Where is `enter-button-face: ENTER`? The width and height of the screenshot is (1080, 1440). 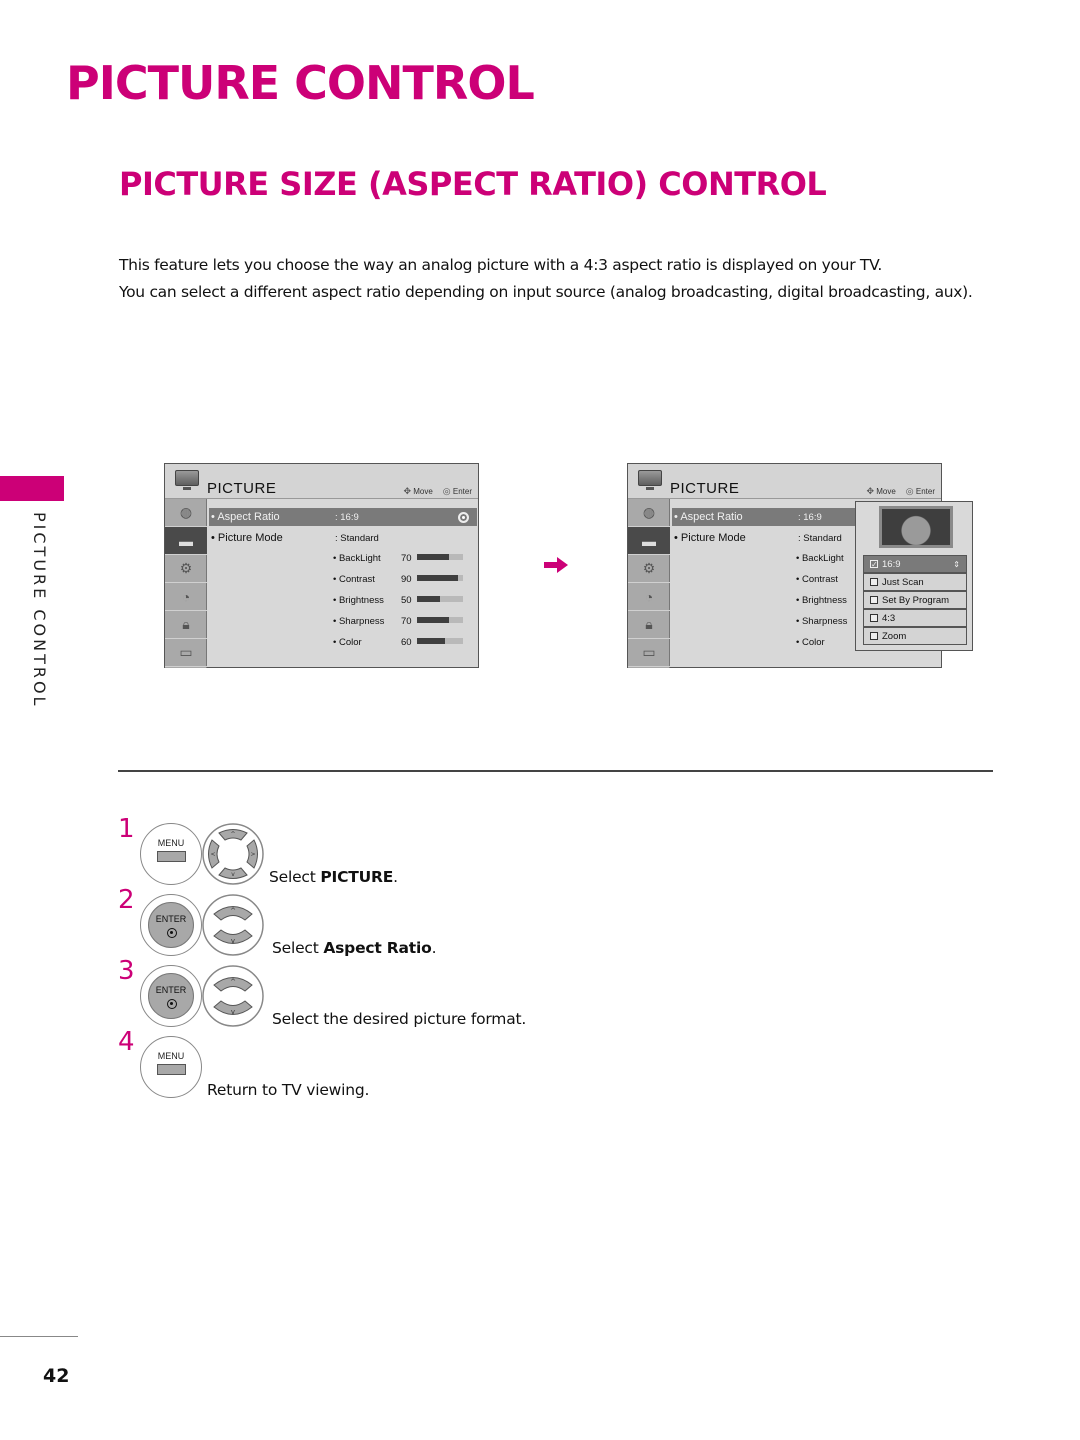
enter-button-face: ENTER is located at coordinates (171, 925).